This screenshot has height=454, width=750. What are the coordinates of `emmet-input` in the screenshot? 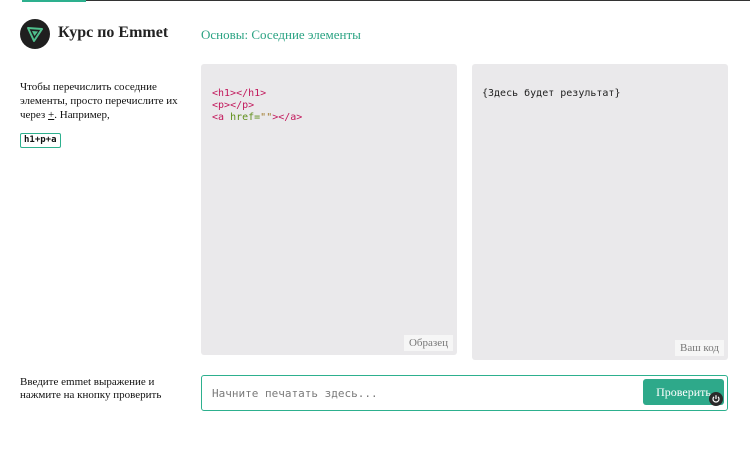 It's located at (422, 393).